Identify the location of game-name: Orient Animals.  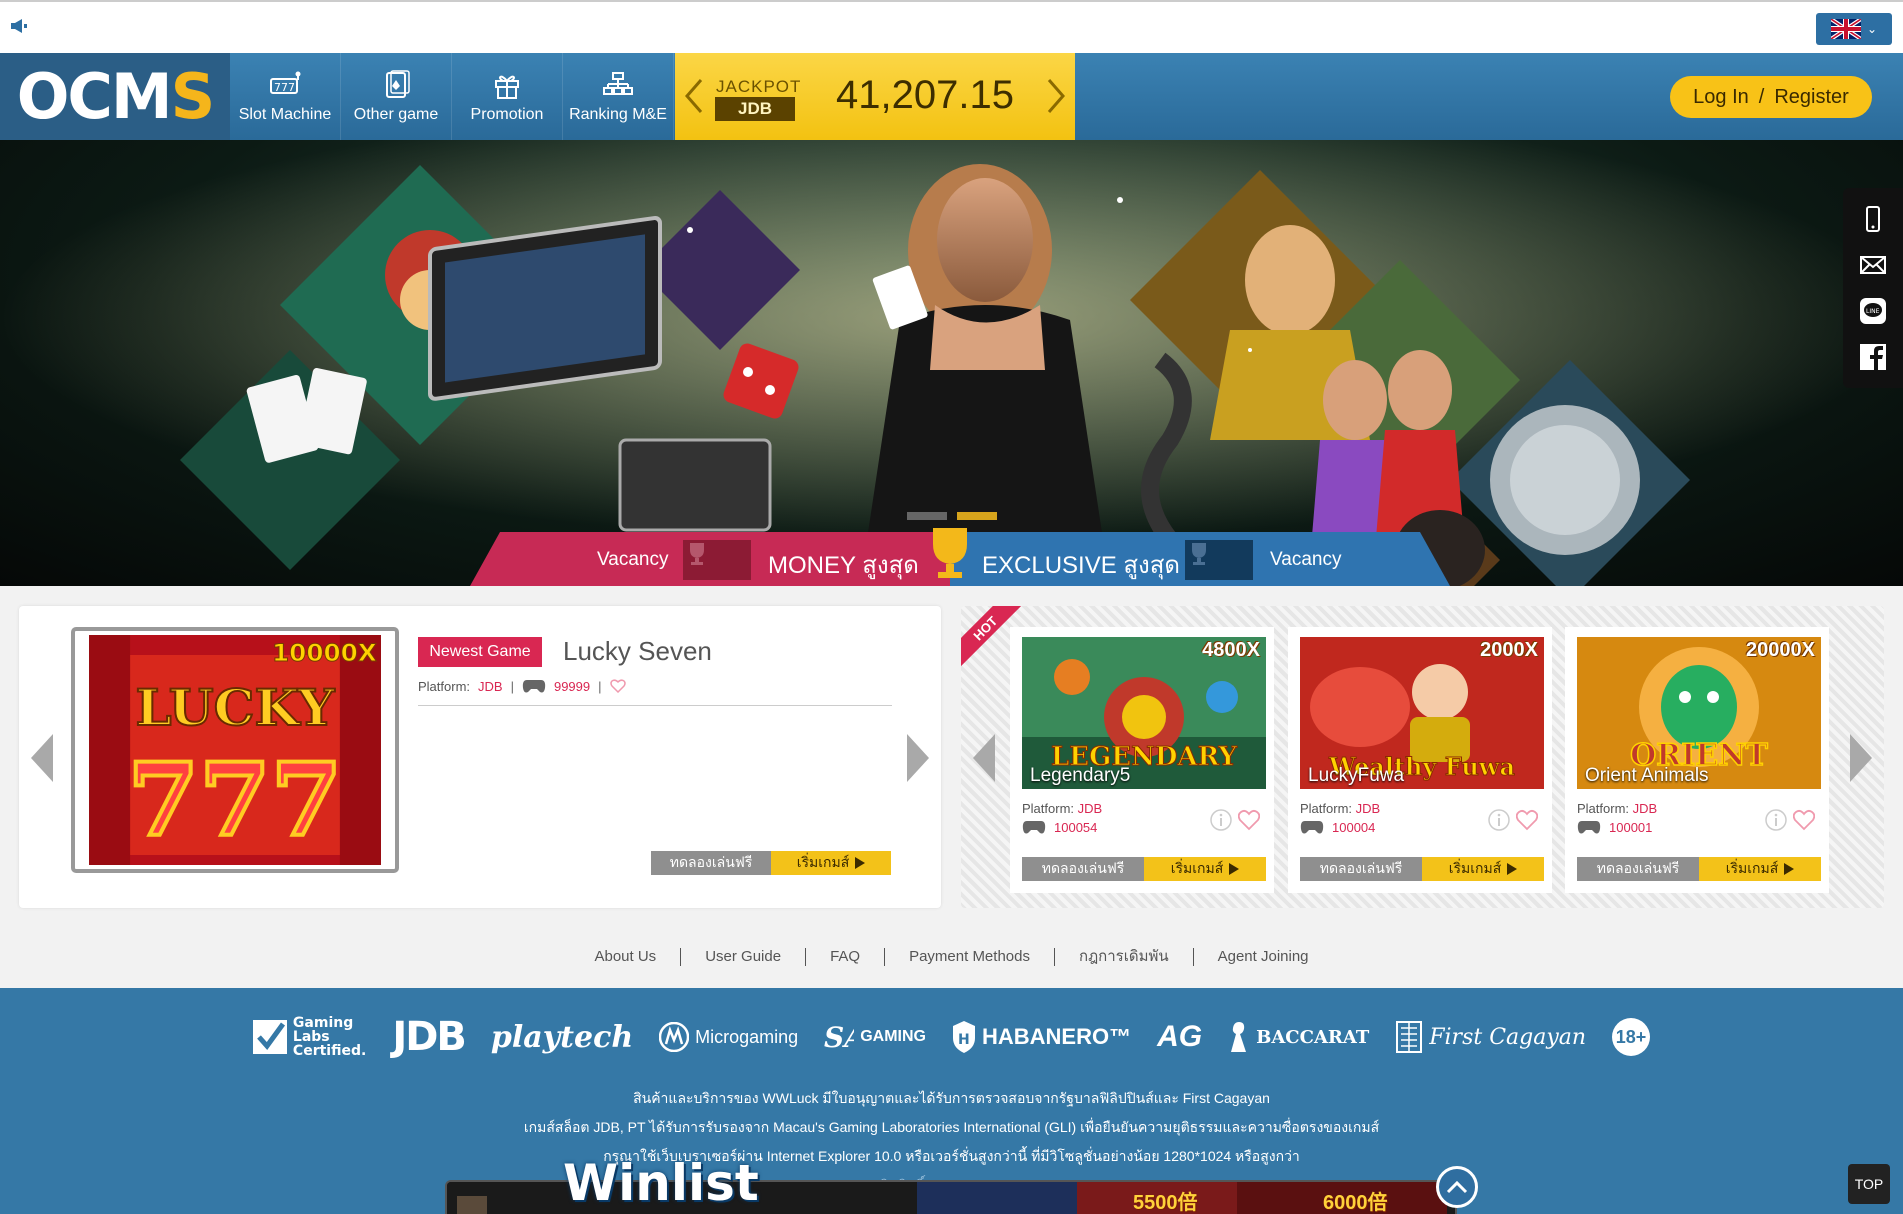
(1647, 775).